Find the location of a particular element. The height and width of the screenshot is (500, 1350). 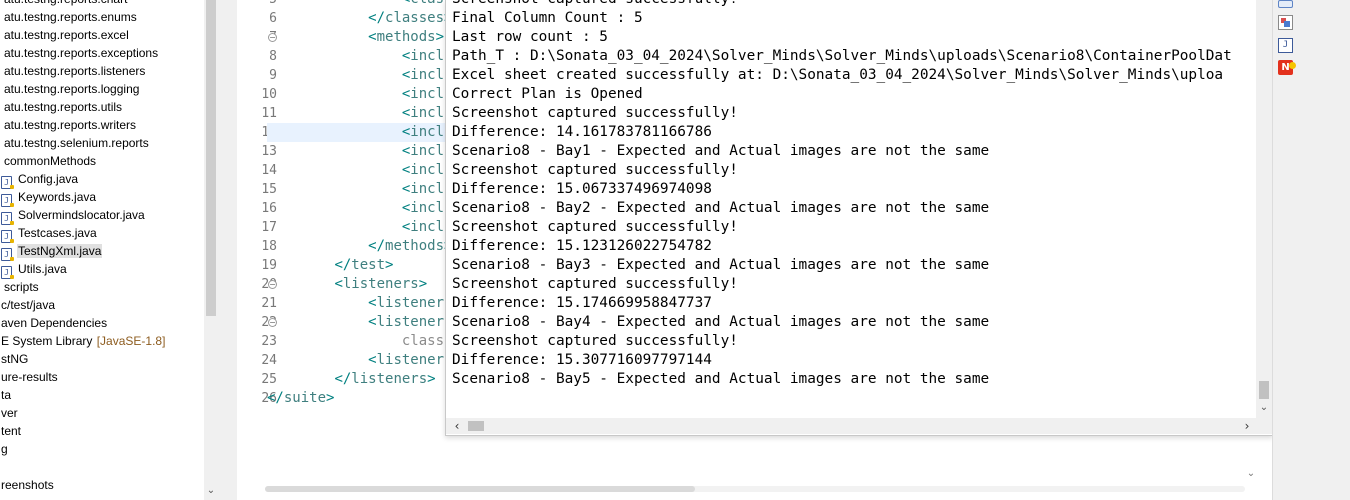

tree-item: atu.testng.reports.enums is located at coordinates (102, 17).